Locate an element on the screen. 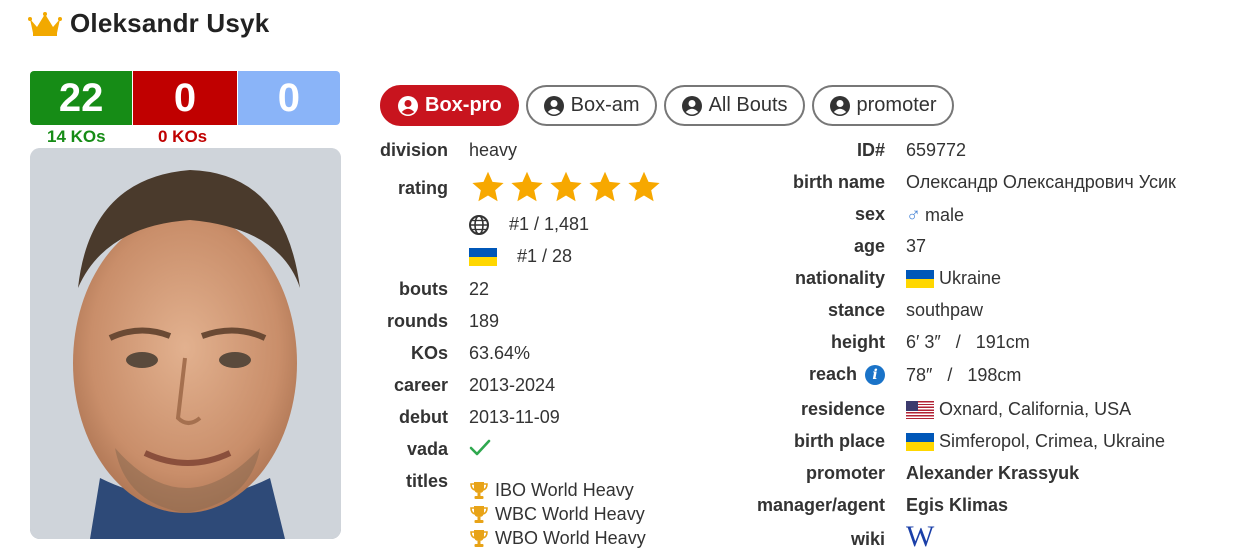 The width and height of the screenshot is (1247, 557). residence-text: Oxnard, California, USA is located at coordinates (1035, 409).